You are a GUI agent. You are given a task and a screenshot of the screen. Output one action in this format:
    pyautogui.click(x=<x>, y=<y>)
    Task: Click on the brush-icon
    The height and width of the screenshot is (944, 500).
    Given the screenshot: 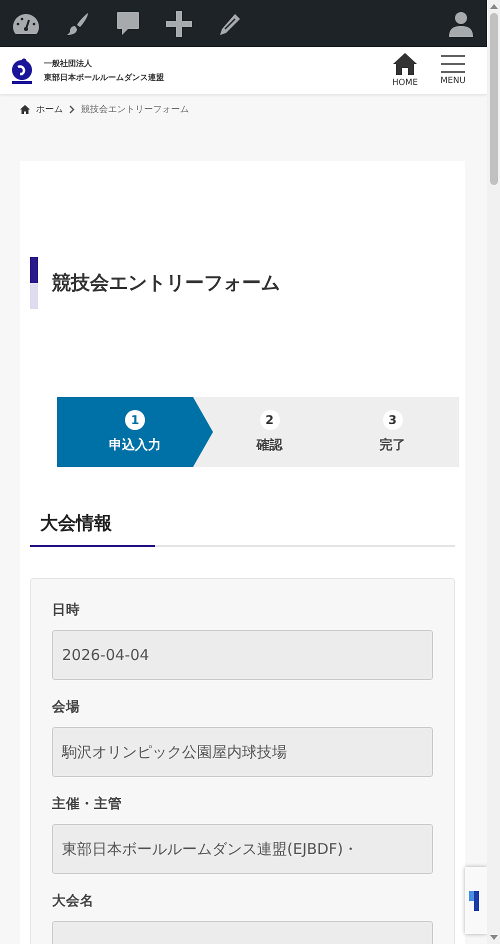 What is the action you would take?
    pyautogui.click(x=78, y=24)
    